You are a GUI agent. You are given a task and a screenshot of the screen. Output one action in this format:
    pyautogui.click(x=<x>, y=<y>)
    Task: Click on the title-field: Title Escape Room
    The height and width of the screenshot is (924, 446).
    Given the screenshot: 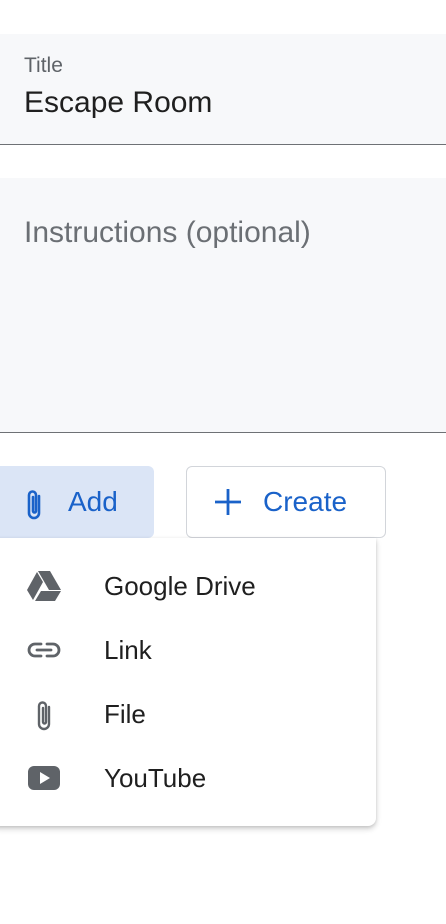 What is the action you would take?
    pyautogui.click(x=223, y=89)
    